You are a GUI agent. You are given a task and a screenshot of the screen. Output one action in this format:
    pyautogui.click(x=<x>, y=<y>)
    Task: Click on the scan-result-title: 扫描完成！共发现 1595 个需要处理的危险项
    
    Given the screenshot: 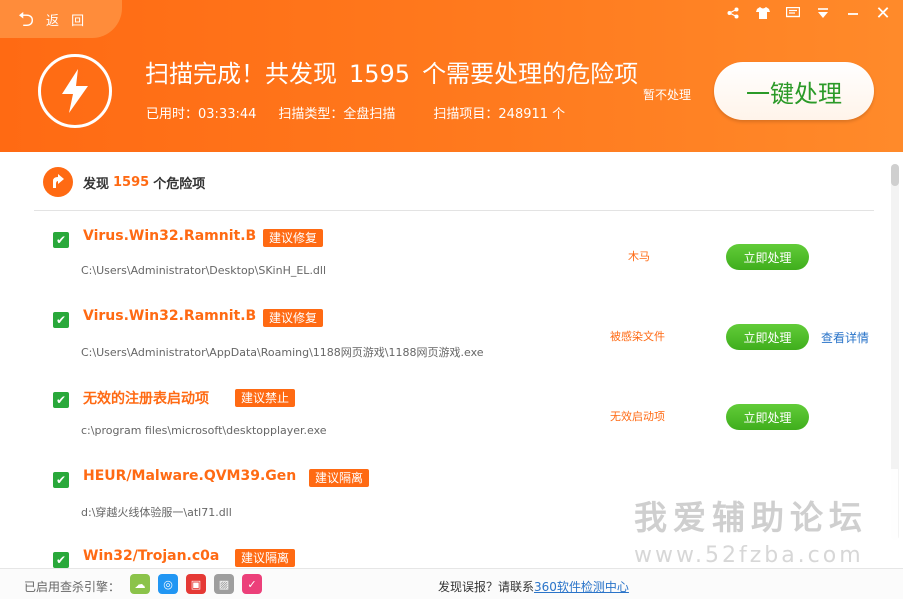 What is the action you would take?
    pyautogui.click(x=392, y=74)
    